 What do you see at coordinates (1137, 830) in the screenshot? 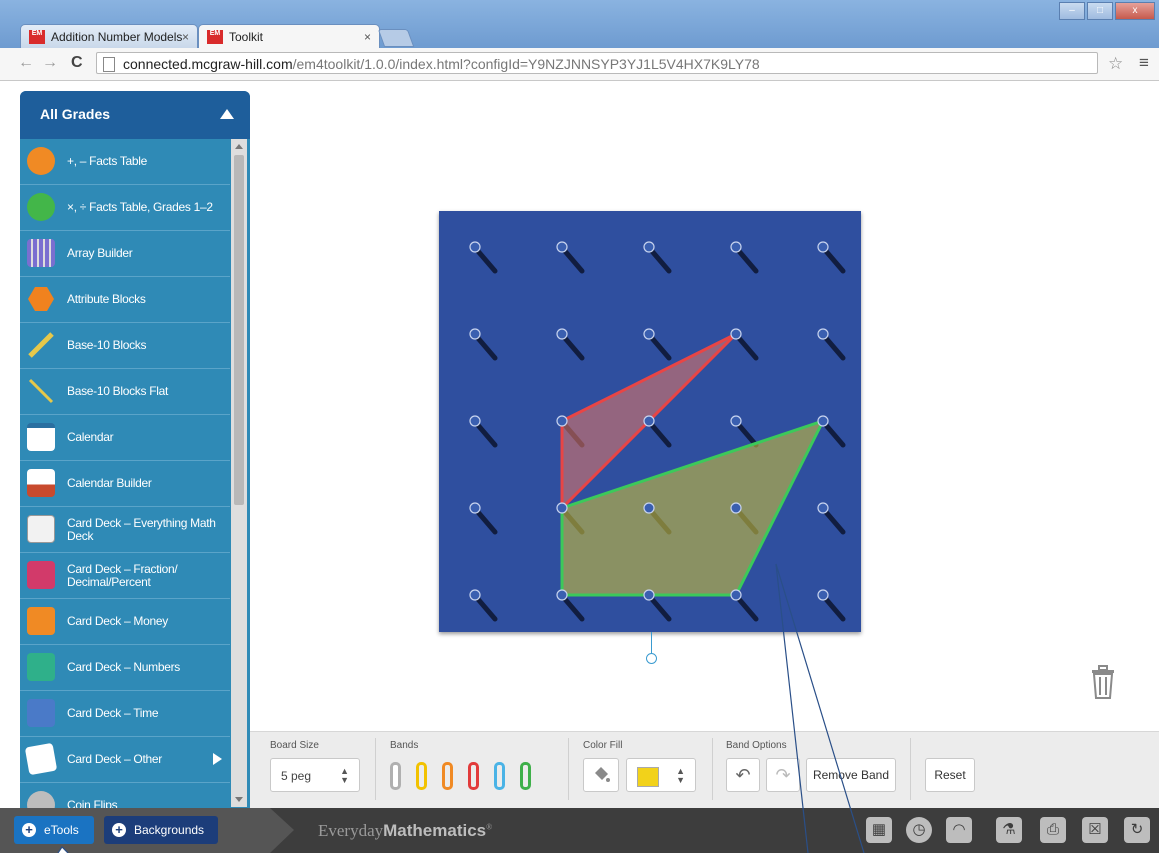
I see `refresh-icon: ↻` at bounding box center [1137, 830].